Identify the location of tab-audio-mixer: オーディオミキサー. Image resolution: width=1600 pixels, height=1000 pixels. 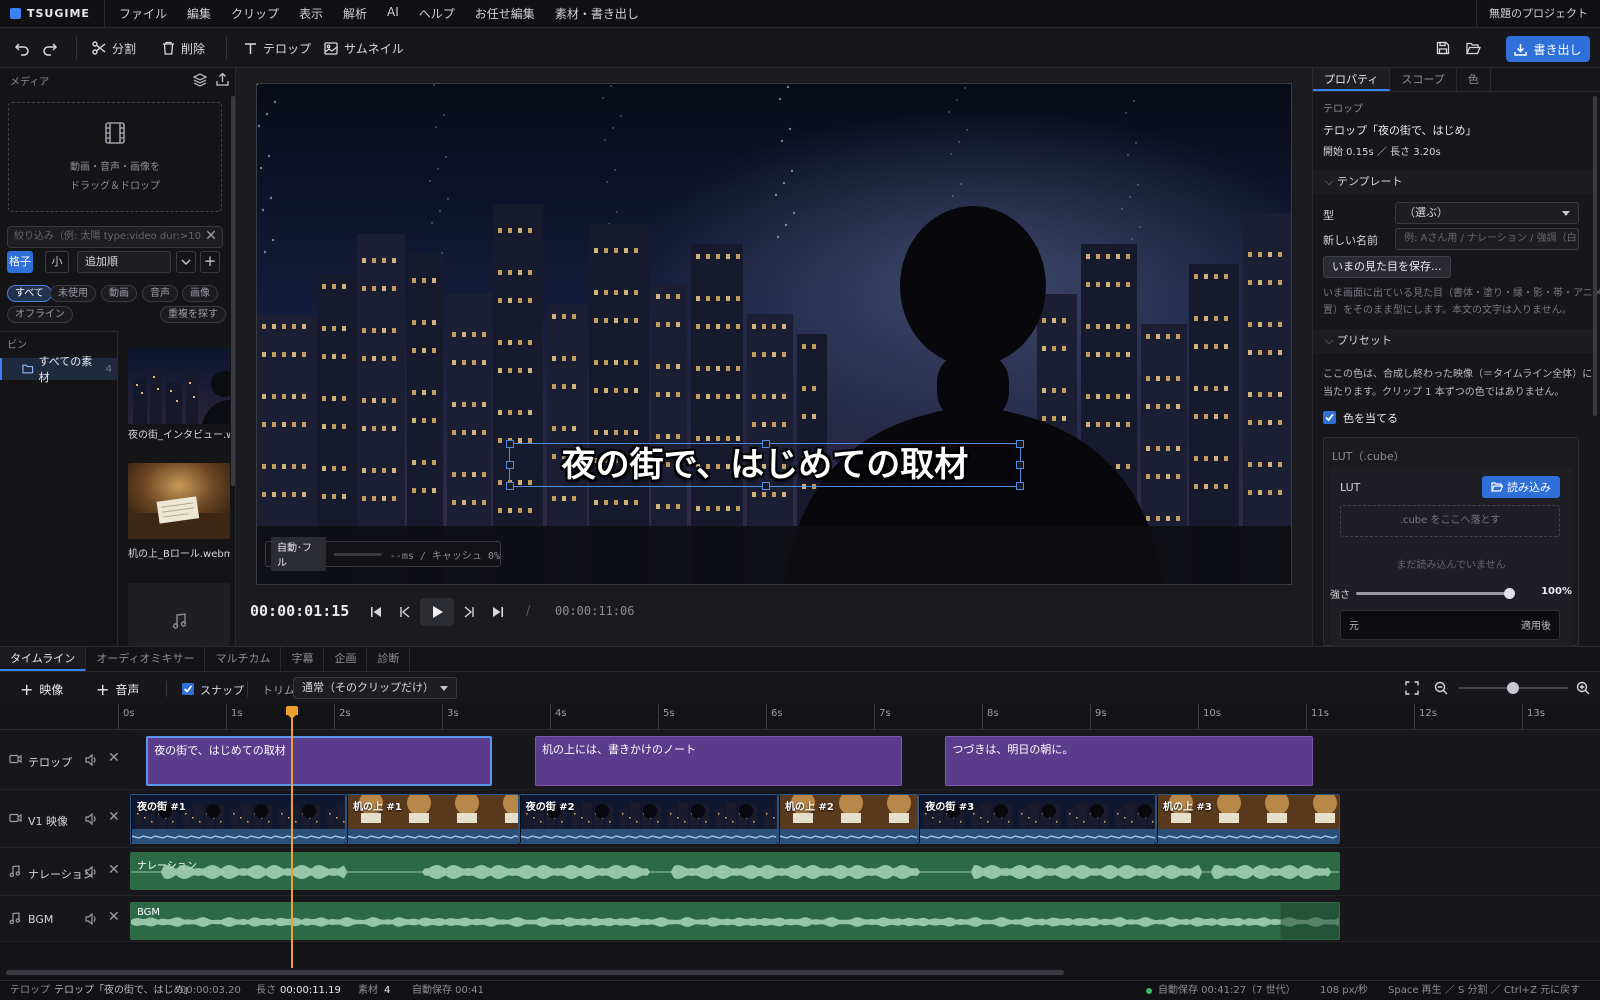
(146, 659).